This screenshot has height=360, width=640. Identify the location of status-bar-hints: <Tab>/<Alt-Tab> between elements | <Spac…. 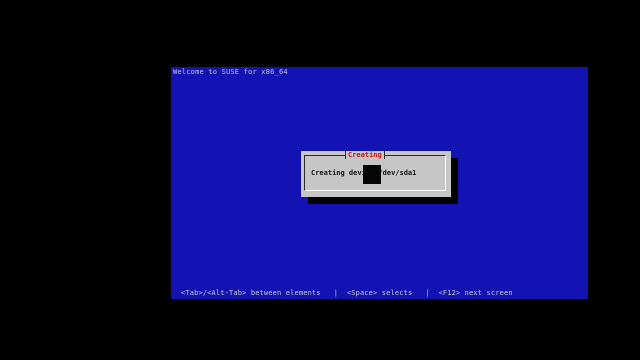
(347, 293).